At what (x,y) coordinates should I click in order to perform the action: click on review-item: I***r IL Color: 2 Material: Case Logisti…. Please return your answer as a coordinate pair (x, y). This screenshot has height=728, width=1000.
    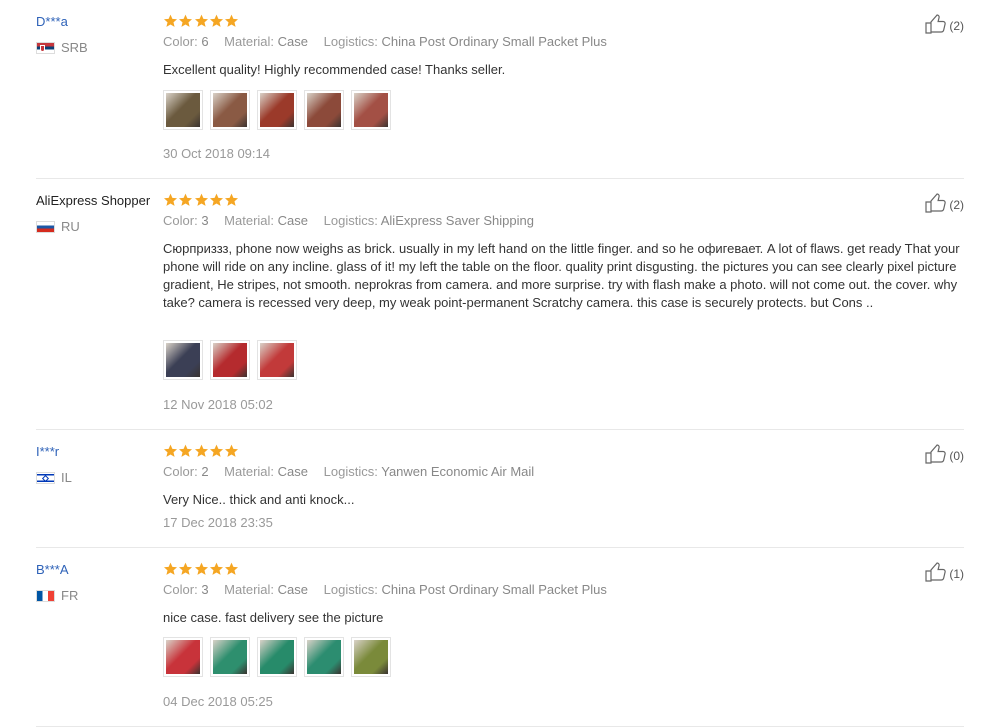
    Looking at the image, I should click on (500, 496).